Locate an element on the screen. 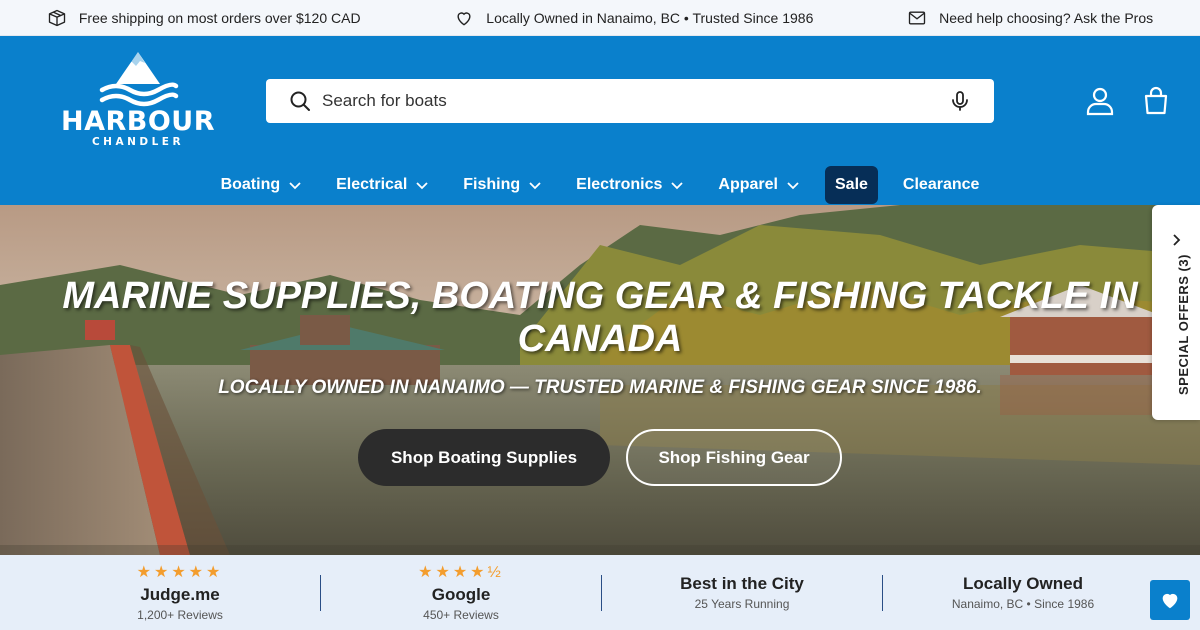 This screenshot has width=1200, height=630. nav-item-apparel: Apparel is located at coordinates (759, 185).